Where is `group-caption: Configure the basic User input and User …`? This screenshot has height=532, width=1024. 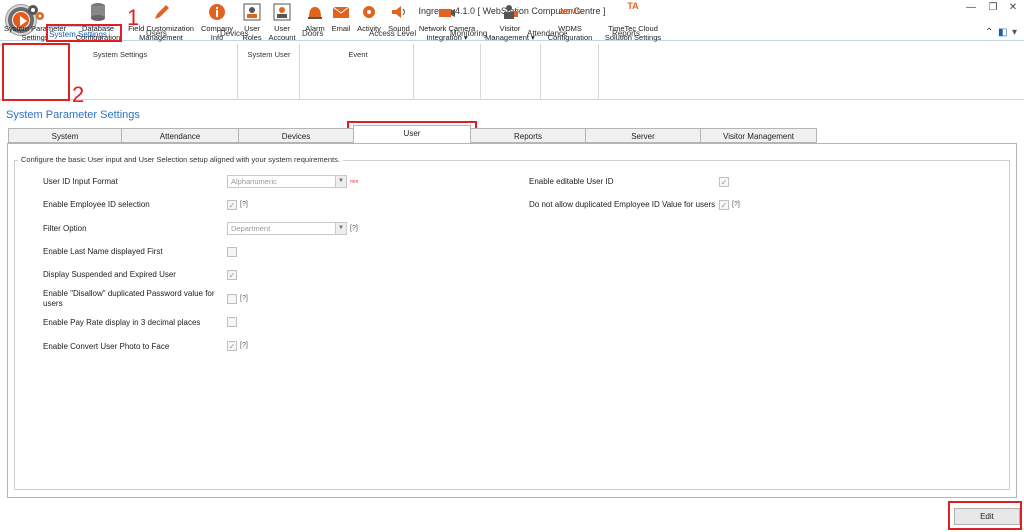
group-caption: Configure the basic User input and User … is located at coordinates (180, 159).